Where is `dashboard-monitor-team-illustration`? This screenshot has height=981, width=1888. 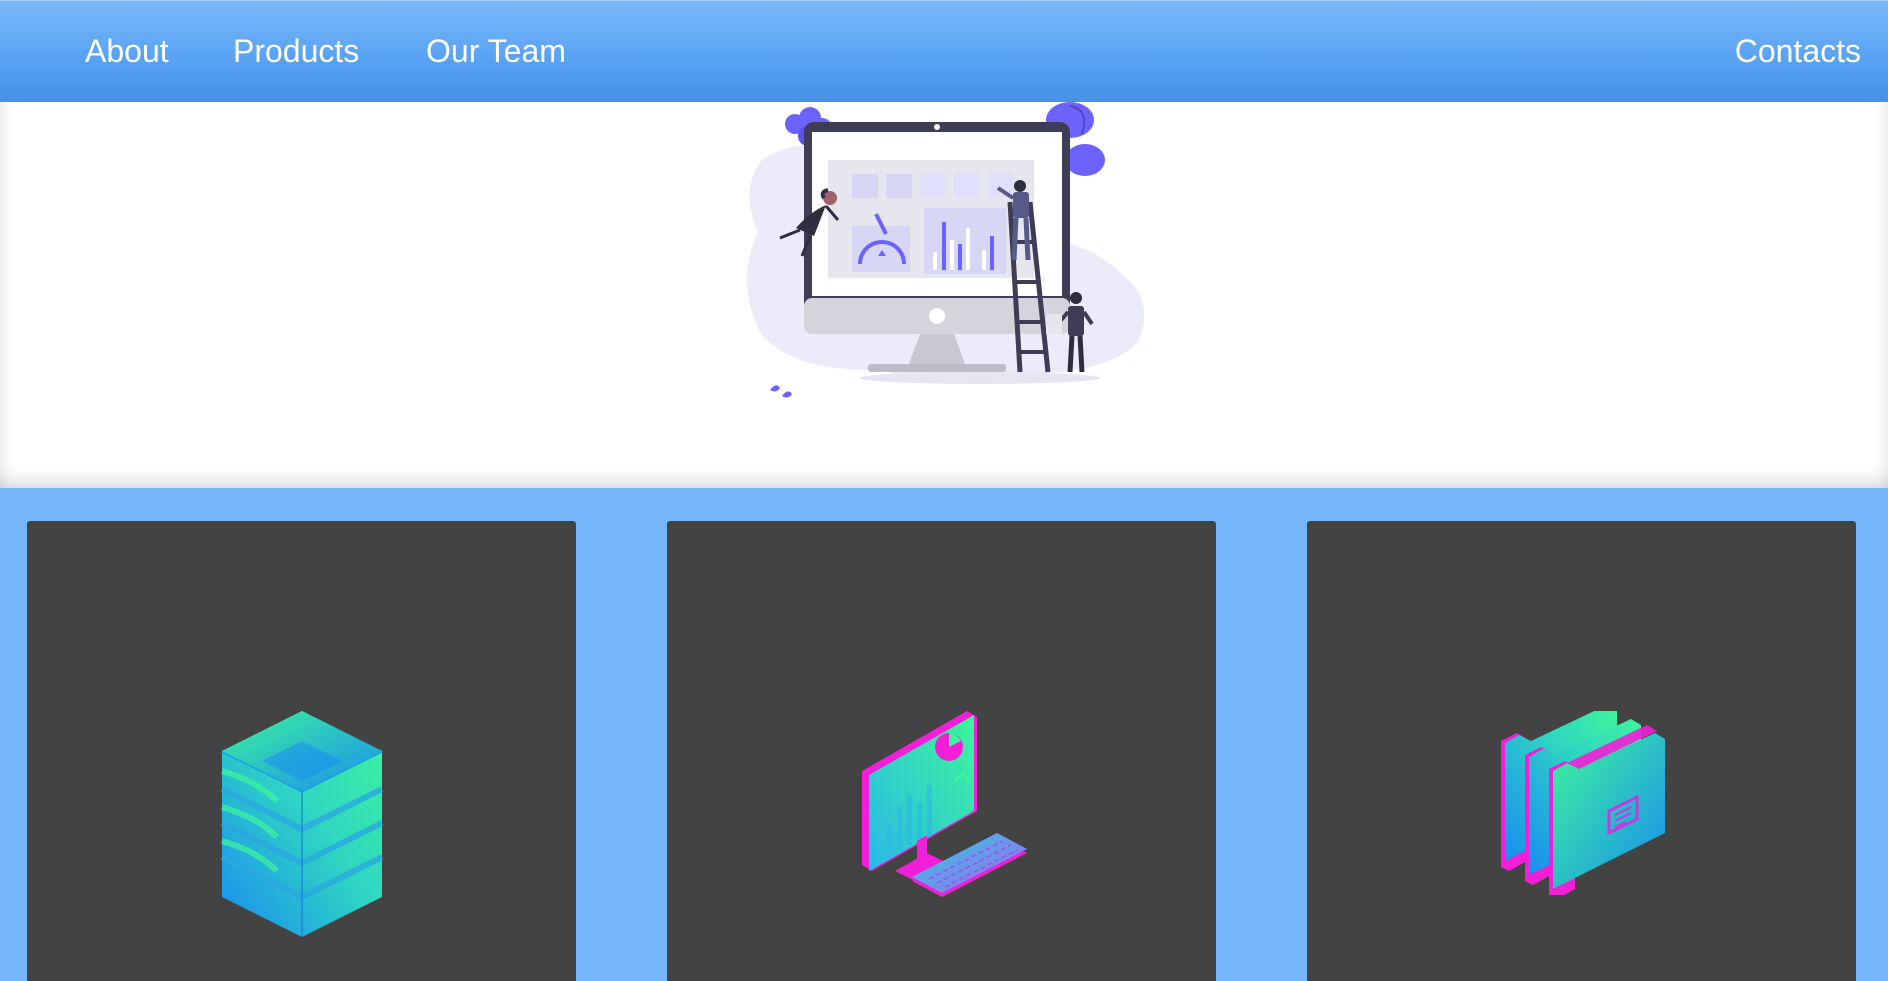
dashboard-monitor-team-illustration is located at coordinates (945, 250).